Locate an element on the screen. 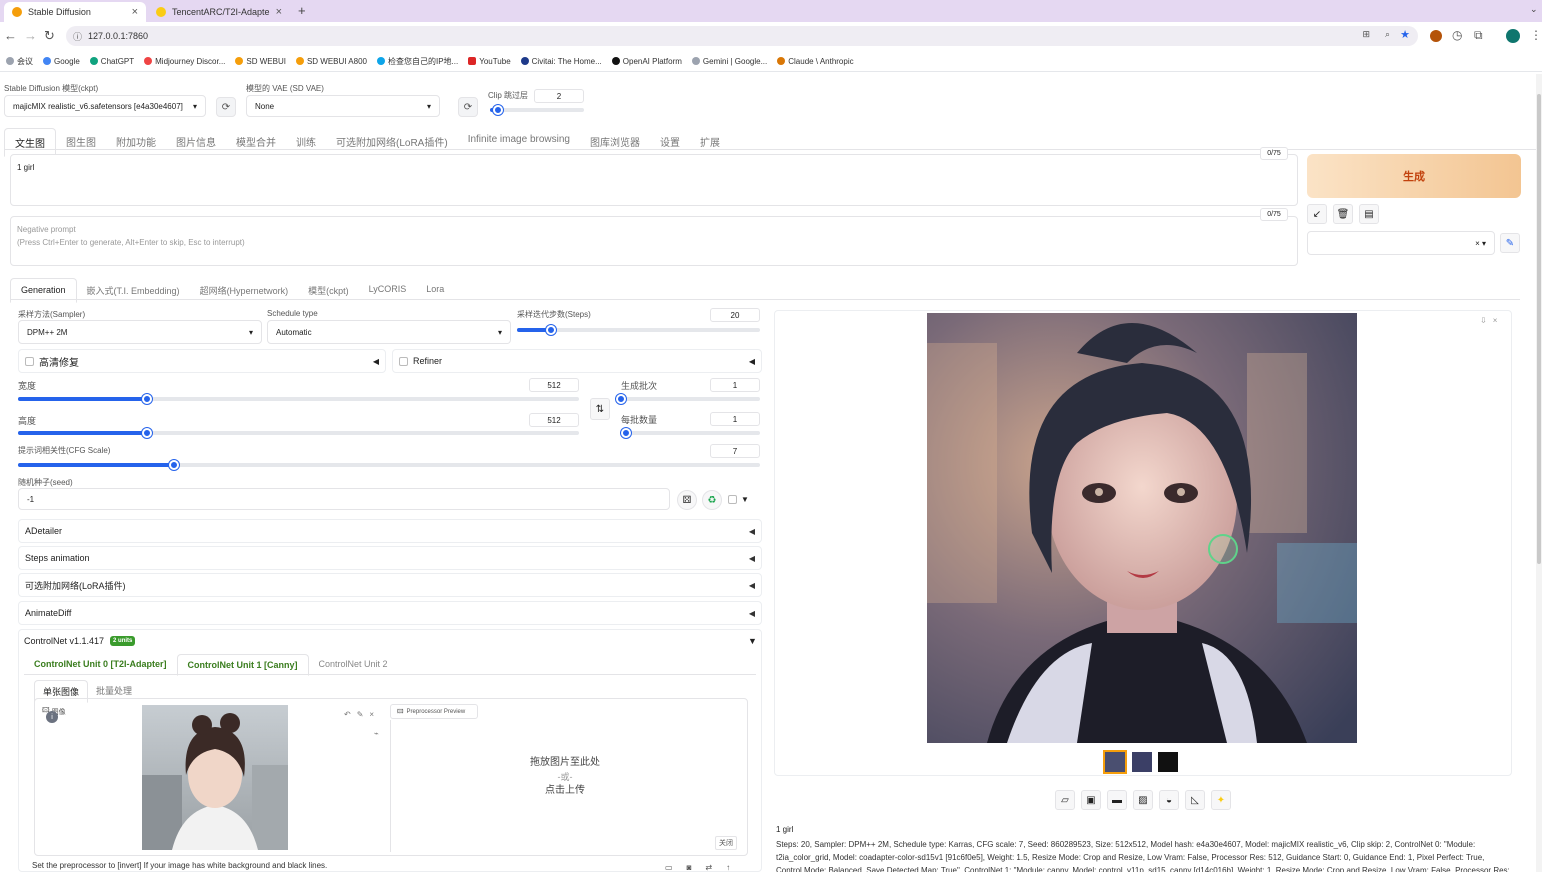  batch-size-input: 1 is located at coordinates (735, 419).